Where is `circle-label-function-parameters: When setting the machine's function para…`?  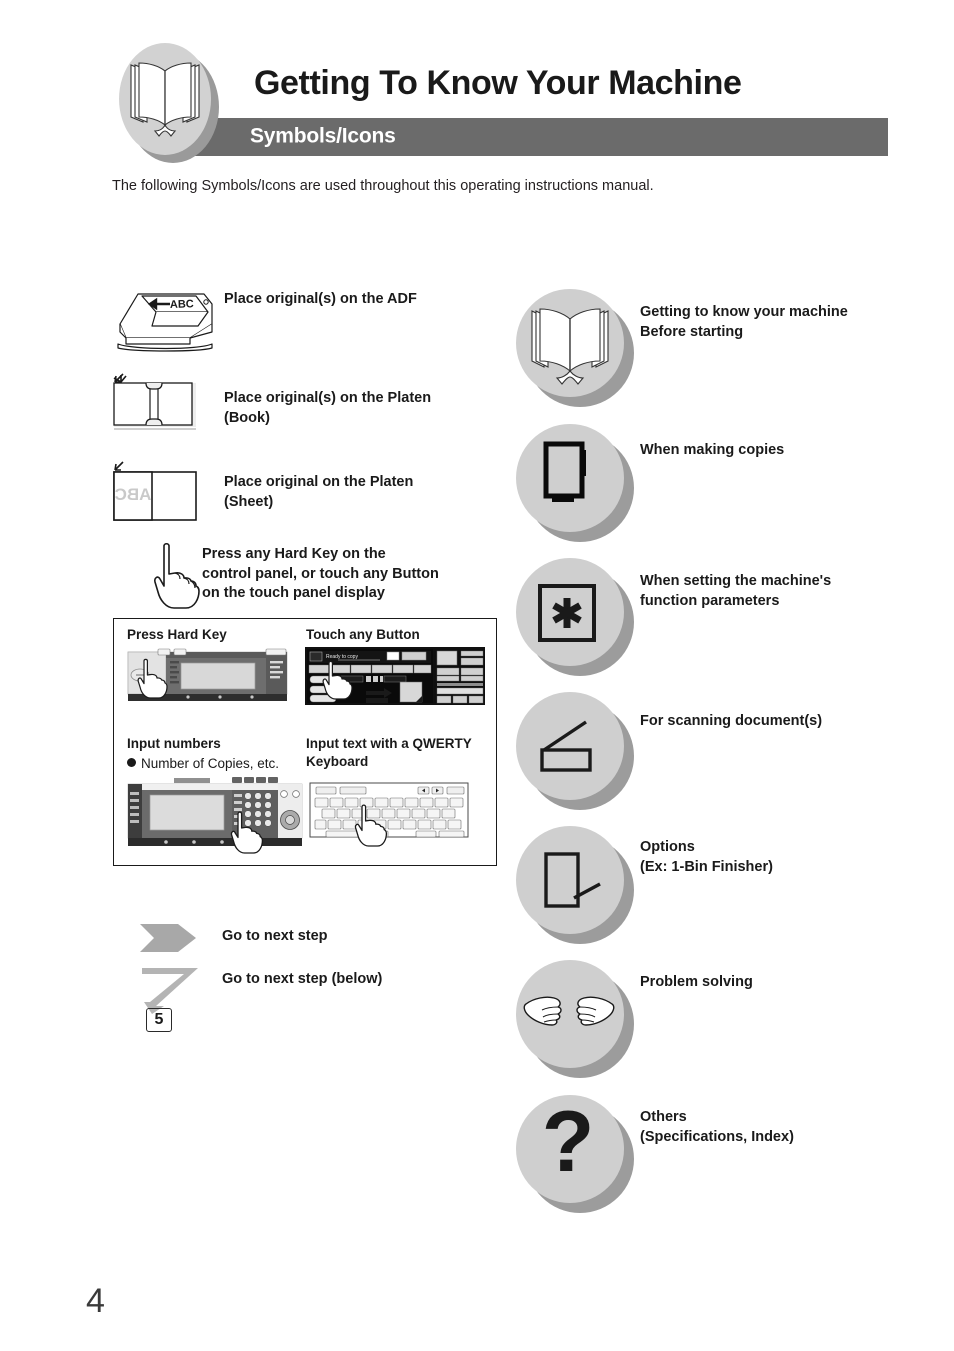
circle-label-function-parameters: When setting the machine's function para… is located at coordinates (736, 591).